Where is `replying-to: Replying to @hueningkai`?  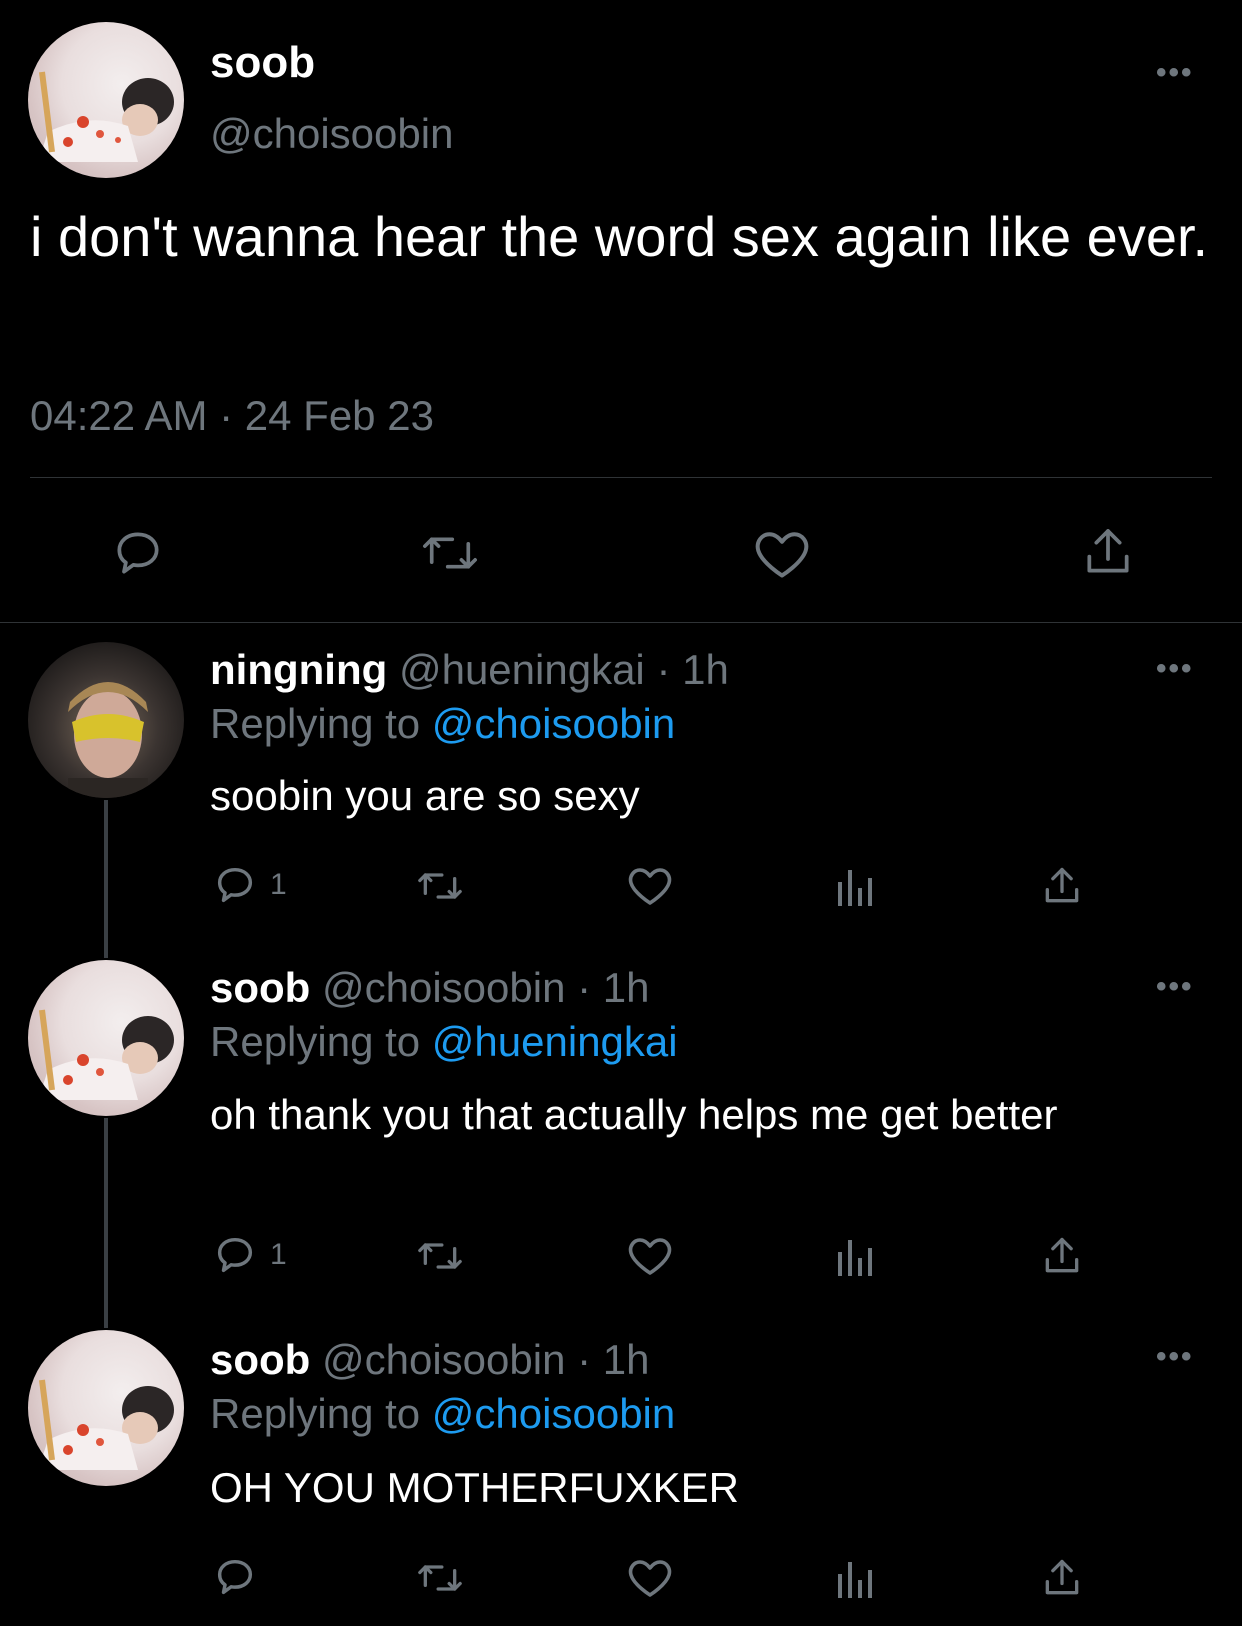
replying-to: Replying to @hueningkai is located at coordinates (444, 1042).